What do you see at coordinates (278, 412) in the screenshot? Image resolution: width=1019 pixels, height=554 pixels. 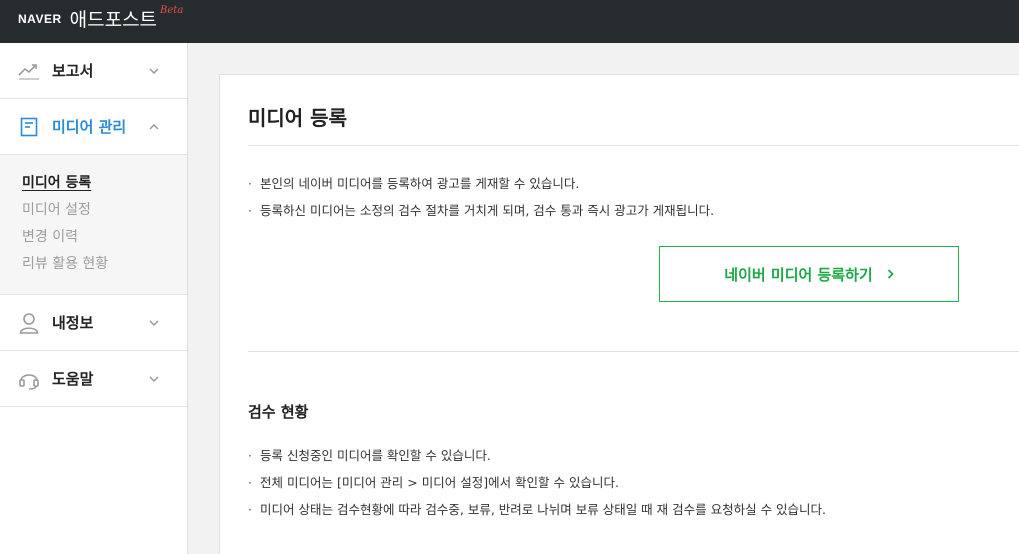 I see `review-status-title: 검수 현황` at bounding box center [278, 412].